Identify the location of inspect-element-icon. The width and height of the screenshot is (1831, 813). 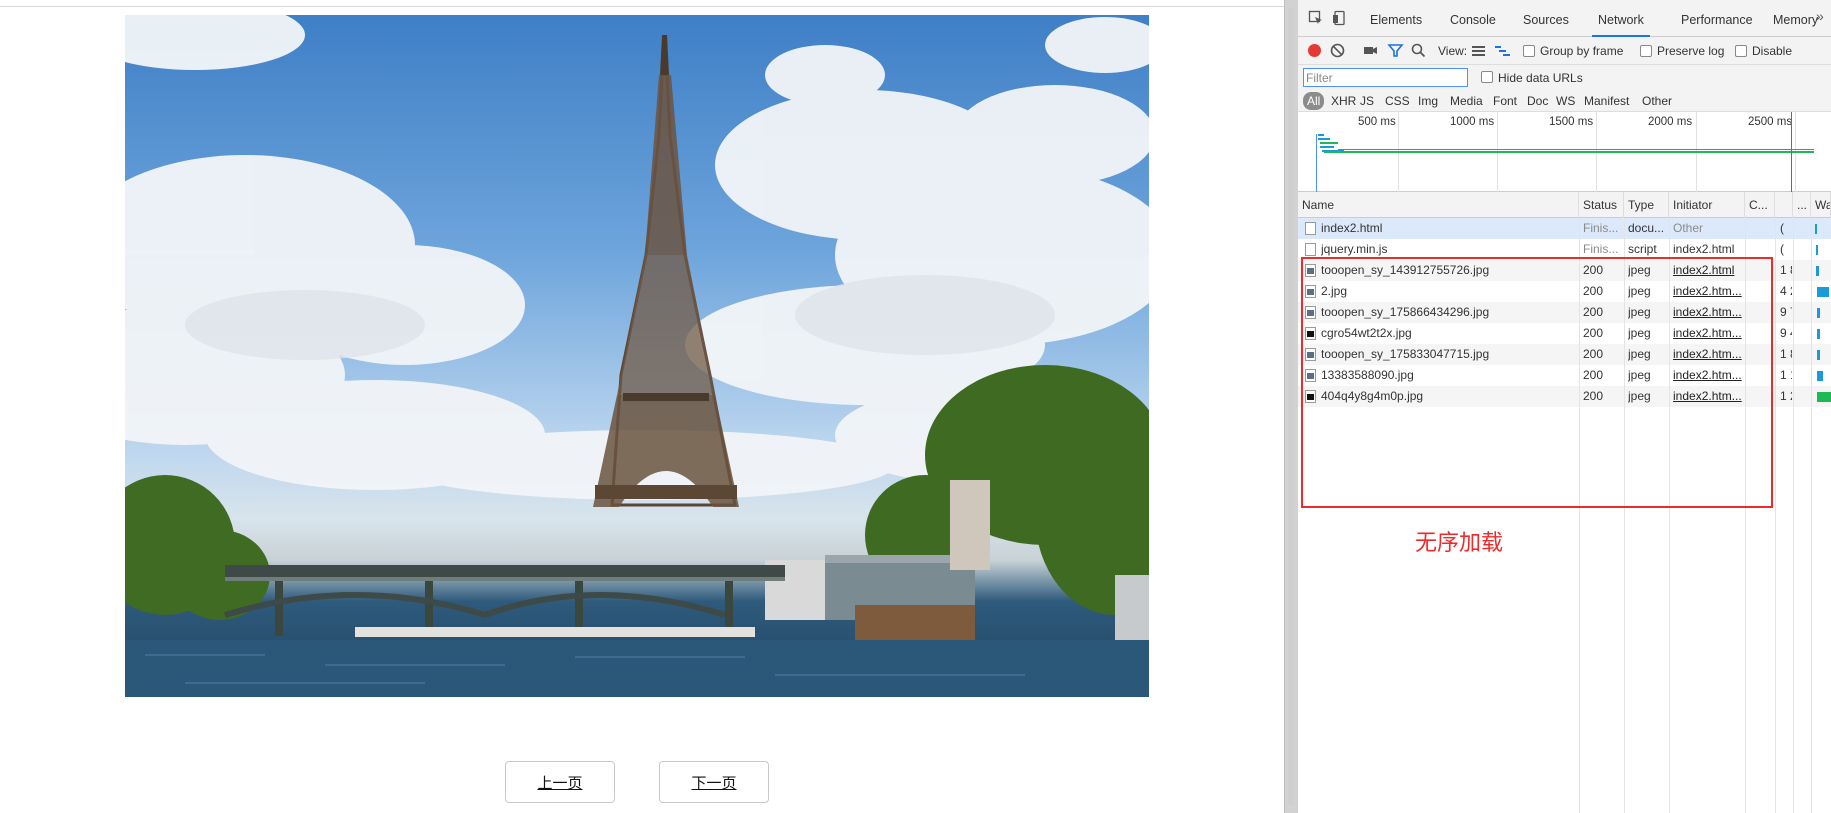
(1316, 18).